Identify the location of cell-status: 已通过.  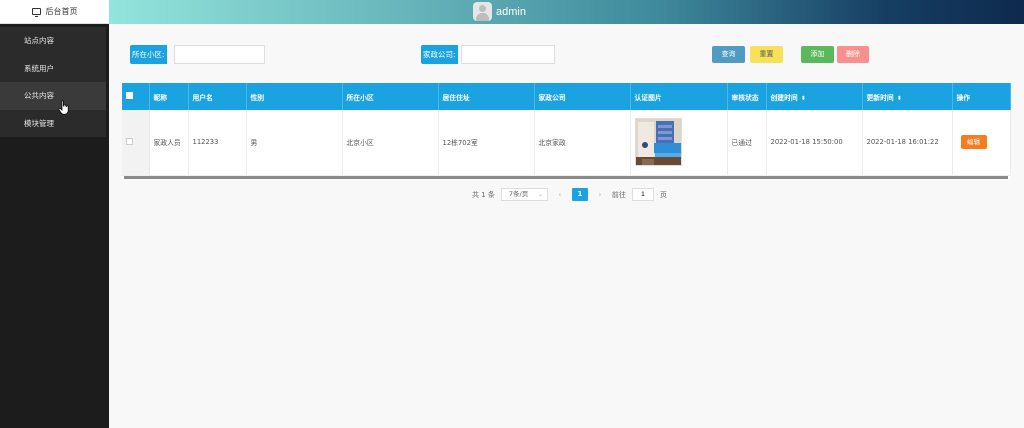
(747, 143).